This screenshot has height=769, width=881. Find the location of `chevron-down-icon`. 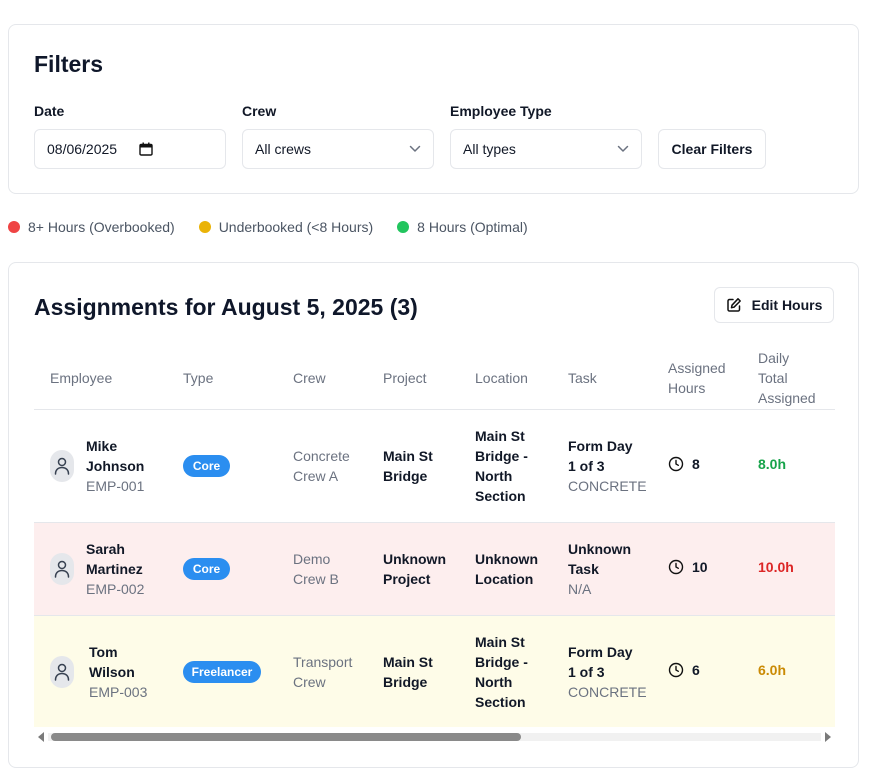

chevron-down-icon is located at coordinates (415, 149).